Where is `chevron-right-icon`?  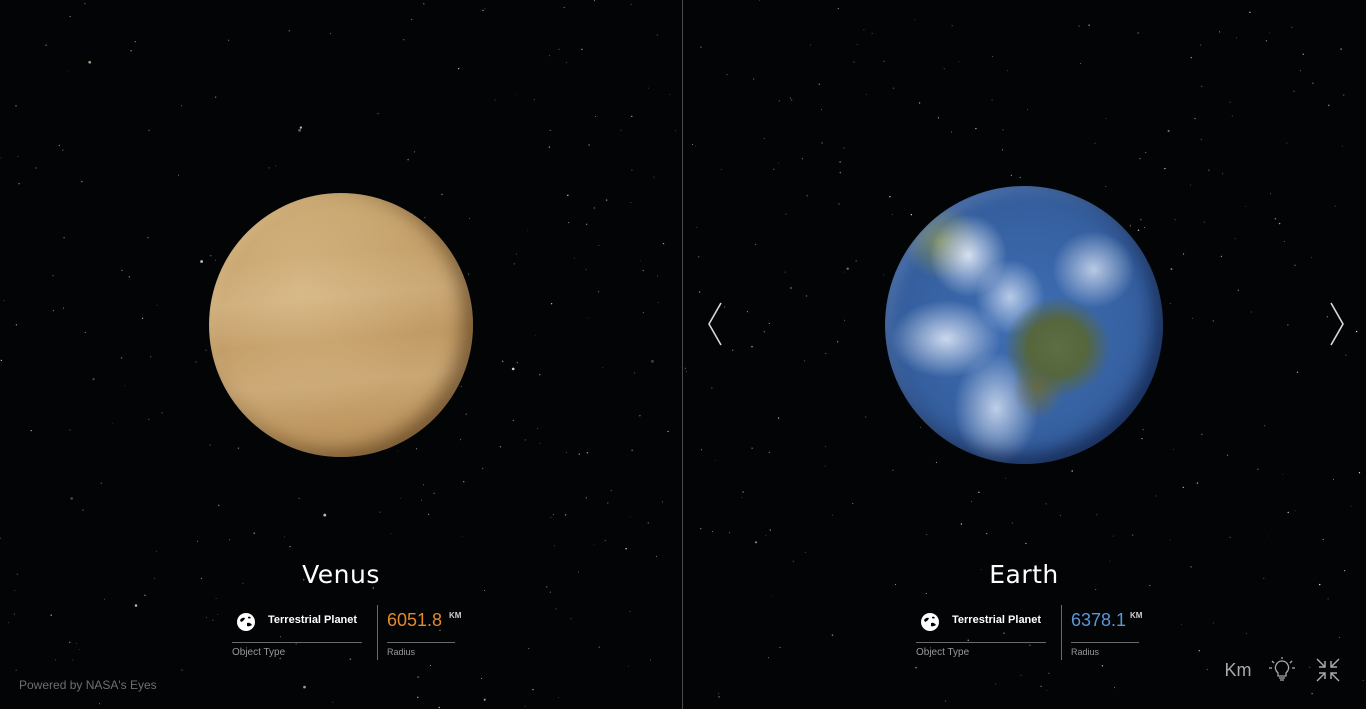 chevron-right-icon is located at coordinates (1337, 324).